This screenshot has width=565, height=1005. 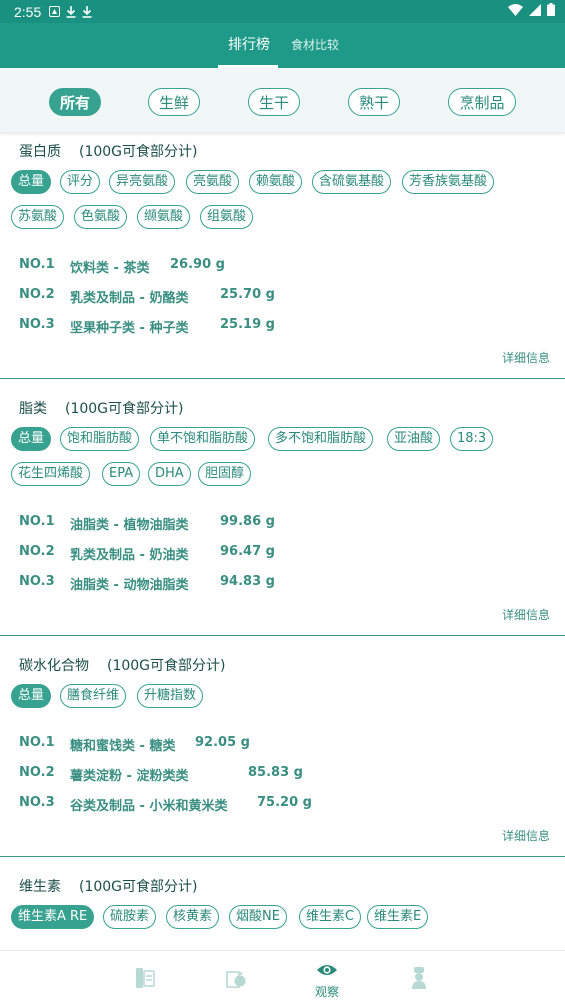 What do you see at coordinates (170, 696) in the screenshot?
I see `nutrient-chip: 升糖指数` at bounding box center [170, 696].